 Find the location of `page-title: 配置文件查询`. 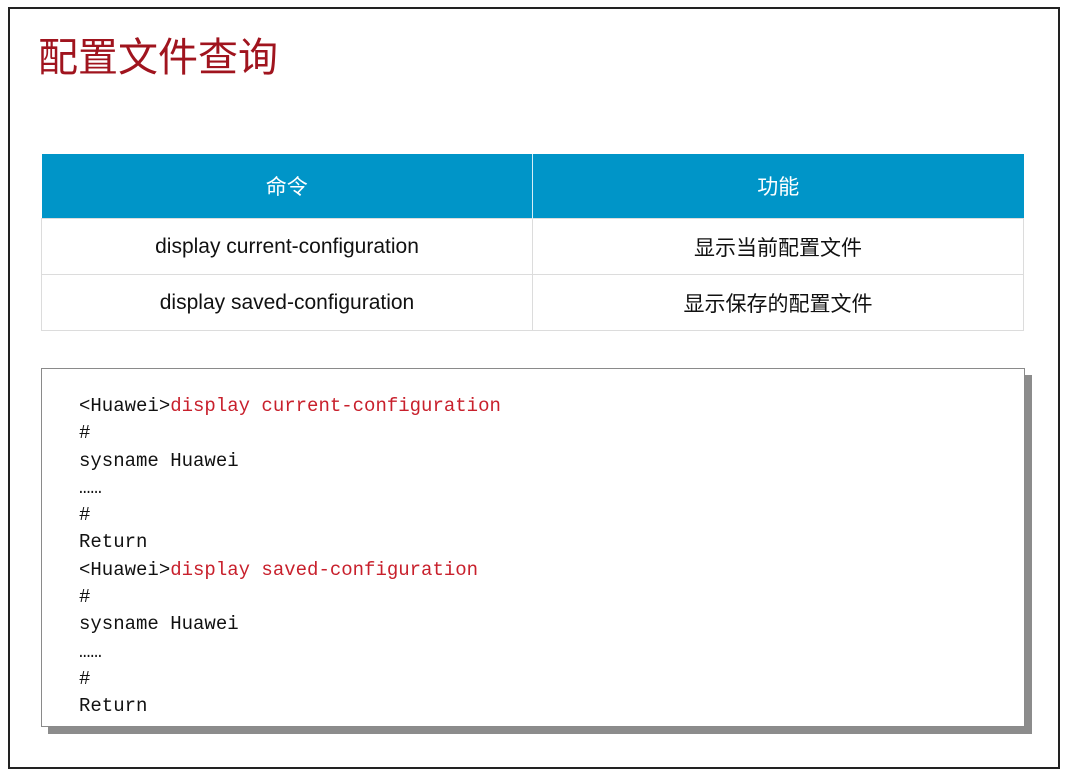

page-title: 配置文件查询 is located at coordinates (158, 58).